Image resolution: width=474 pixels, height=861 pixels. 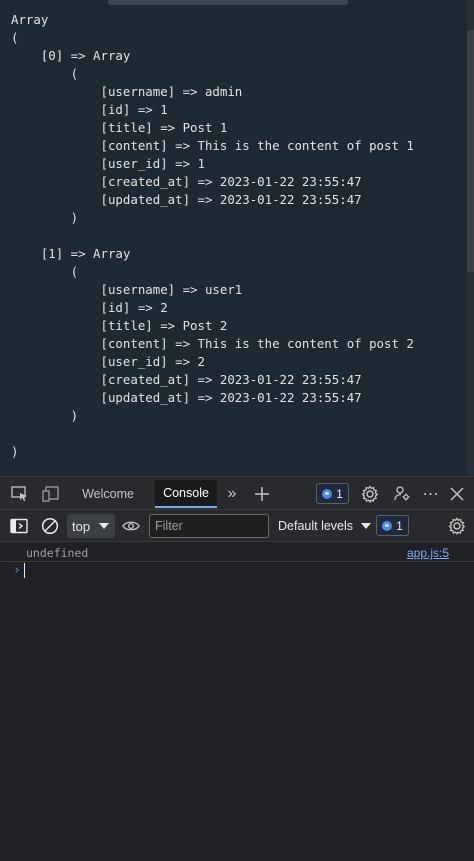 I want to click on console-toolbar: top Default levels 1, so click(x=237, y=526).